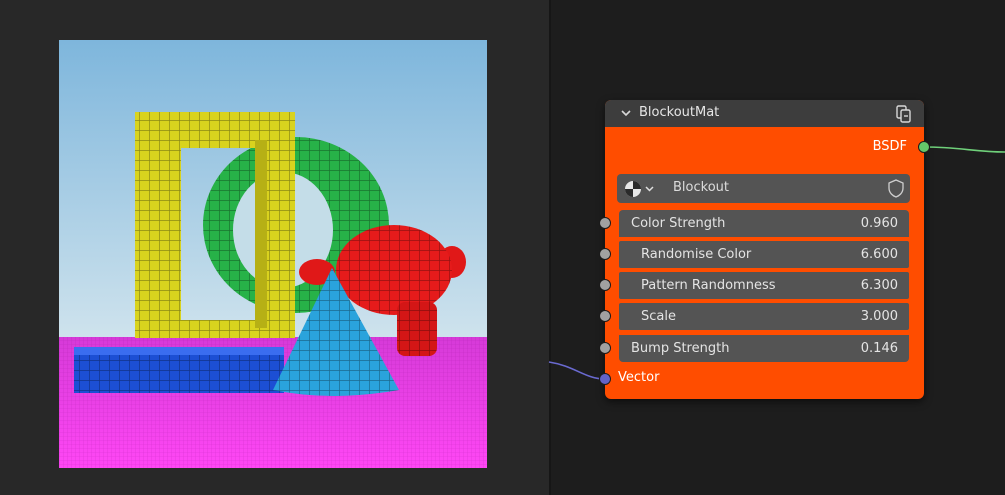 This screenshot has height=495, width=1005. Describe the element at coordinates (764, 113) in the screenshot. I see `node-header: BlockoutMat` at that location.